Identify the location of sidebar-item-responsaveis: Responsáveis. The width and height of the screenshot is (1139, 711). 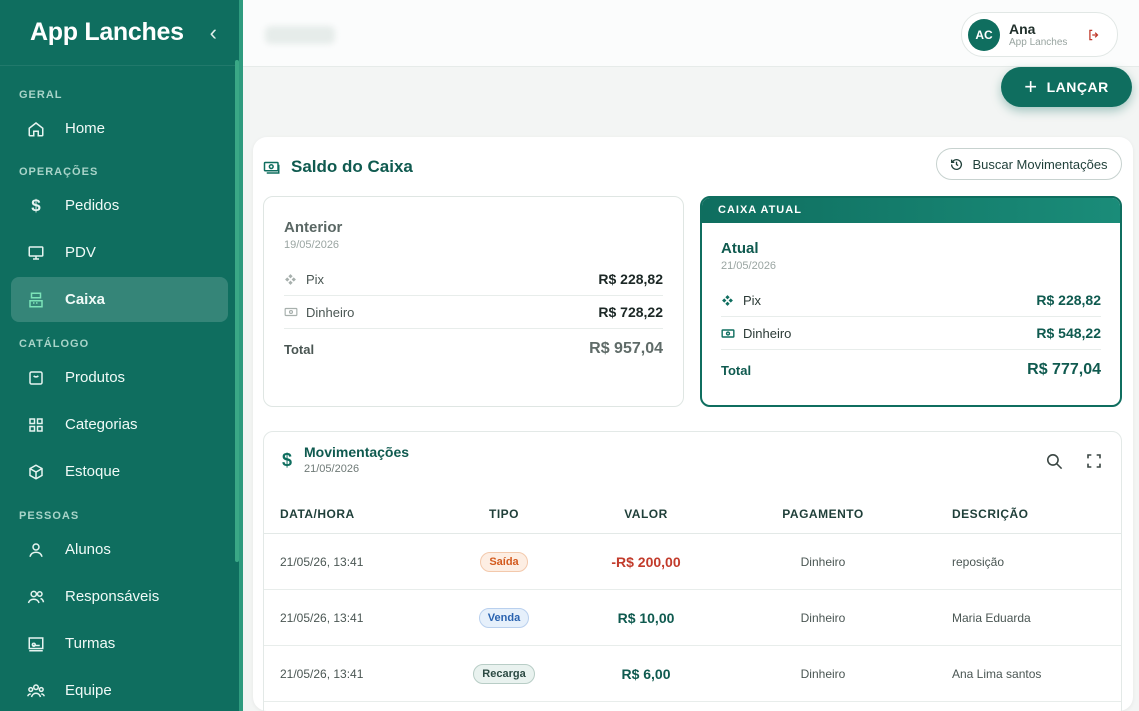
(119, 596).